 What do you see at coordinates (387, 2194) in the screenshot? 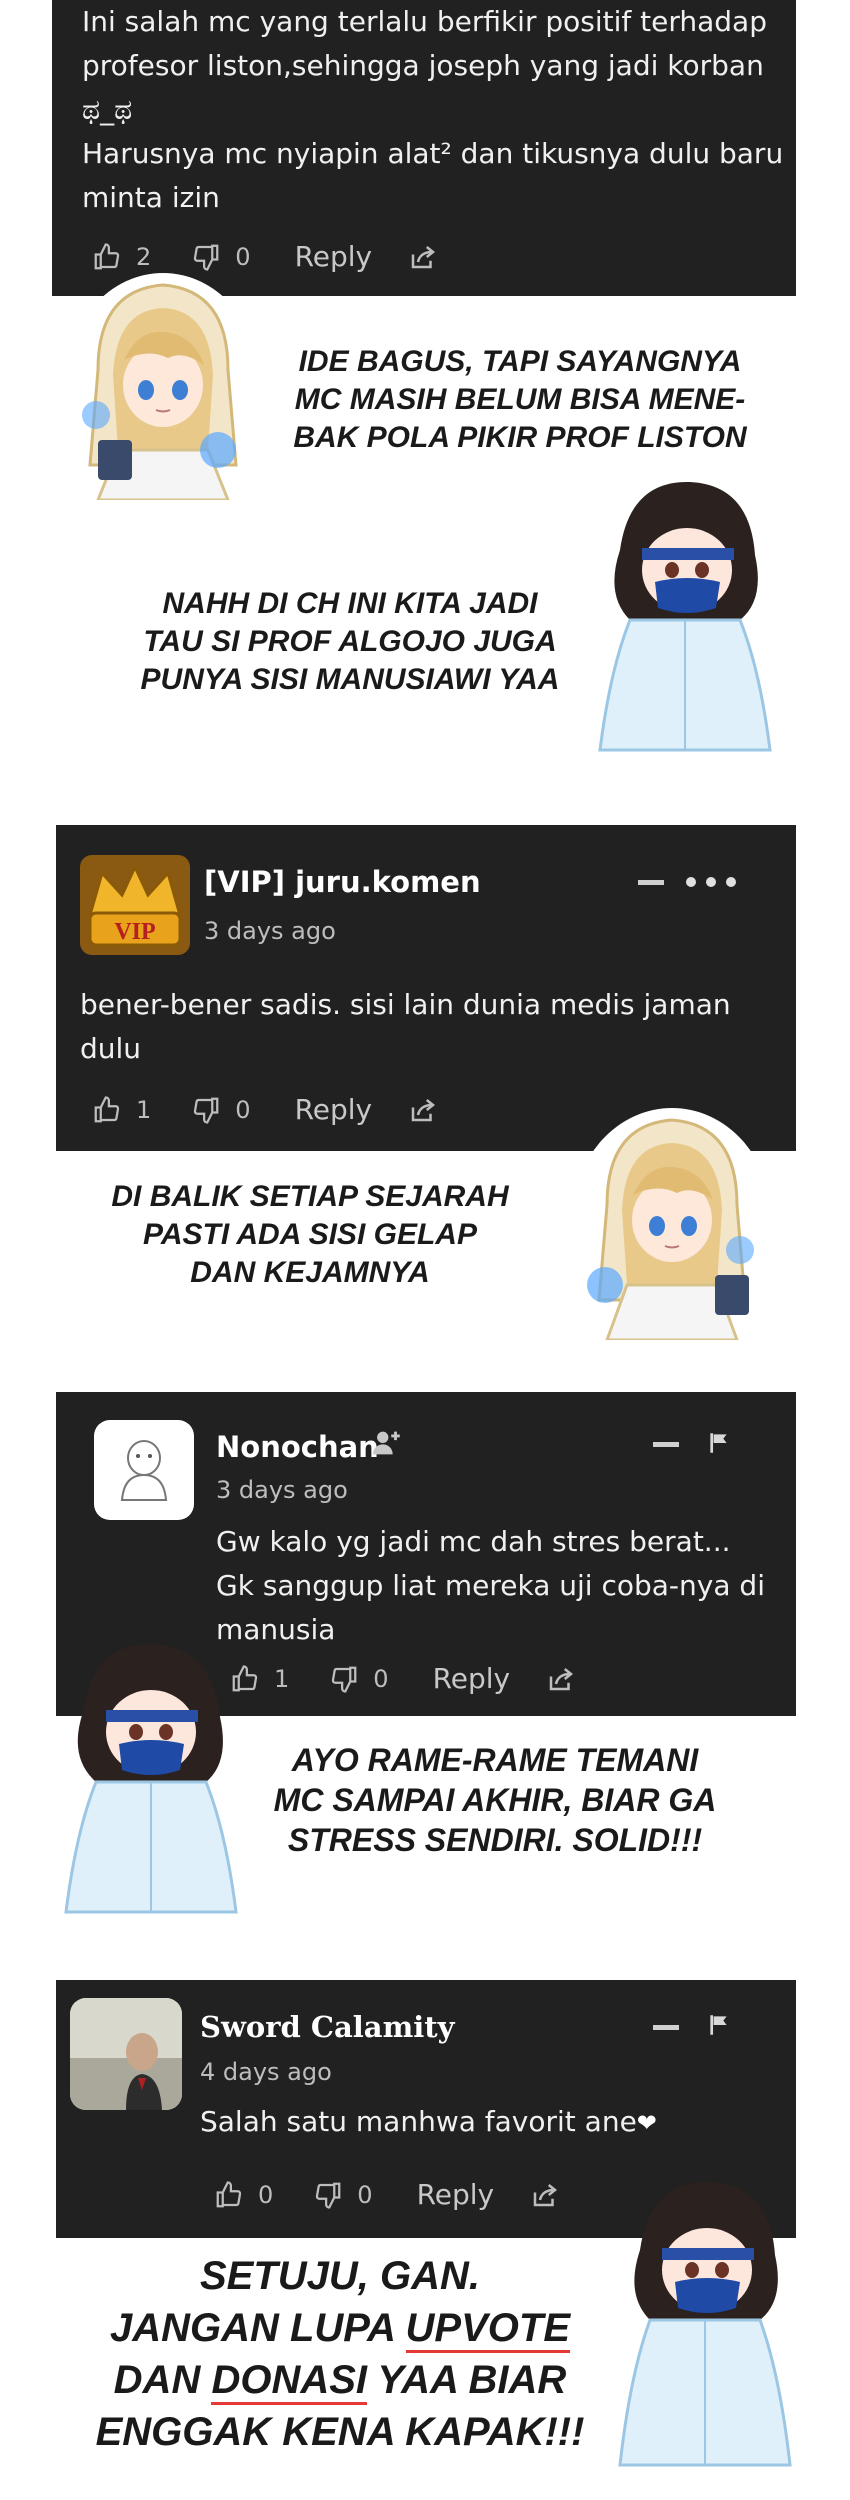
I see `comment-actions: 0 0 Reply` at bounding box center [387, 2194].